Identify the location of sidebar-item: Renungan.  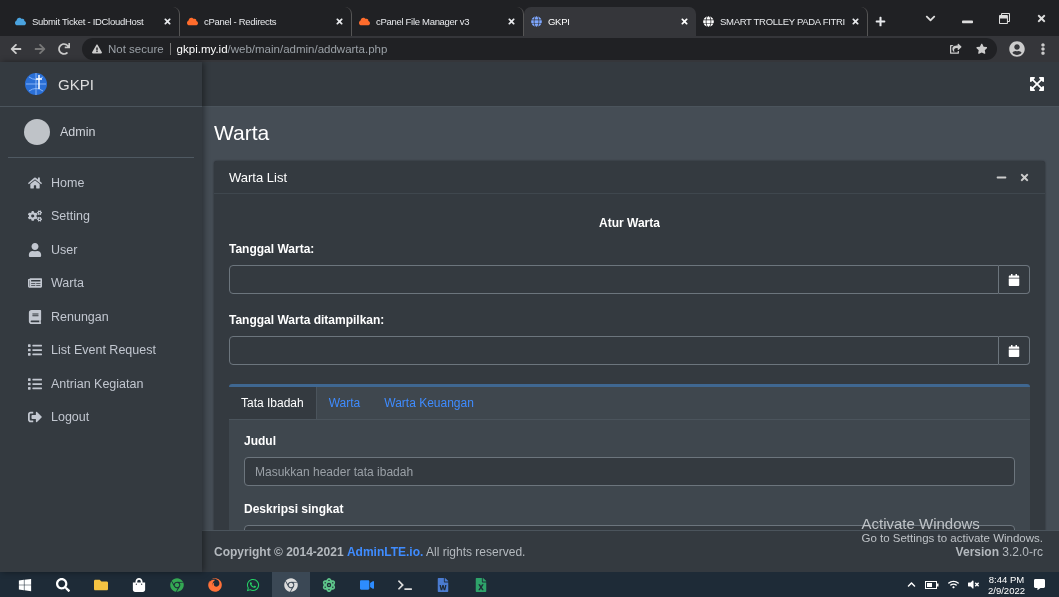
(101, 317).